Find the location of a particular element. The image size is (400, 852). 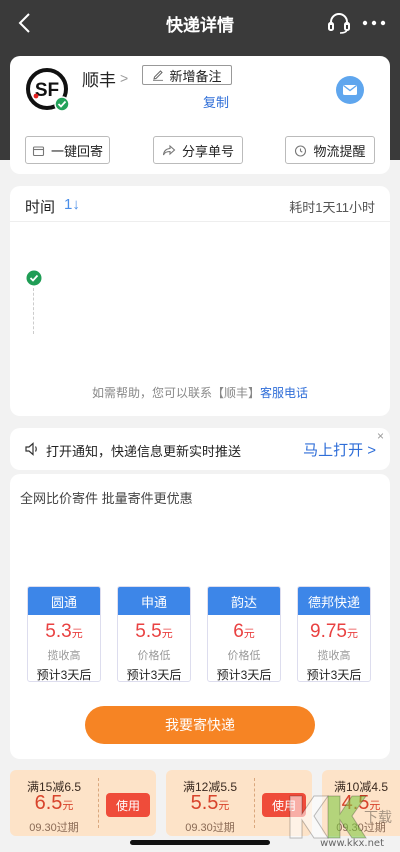

courier-price: 6元 is located at coordinates (244, 631).